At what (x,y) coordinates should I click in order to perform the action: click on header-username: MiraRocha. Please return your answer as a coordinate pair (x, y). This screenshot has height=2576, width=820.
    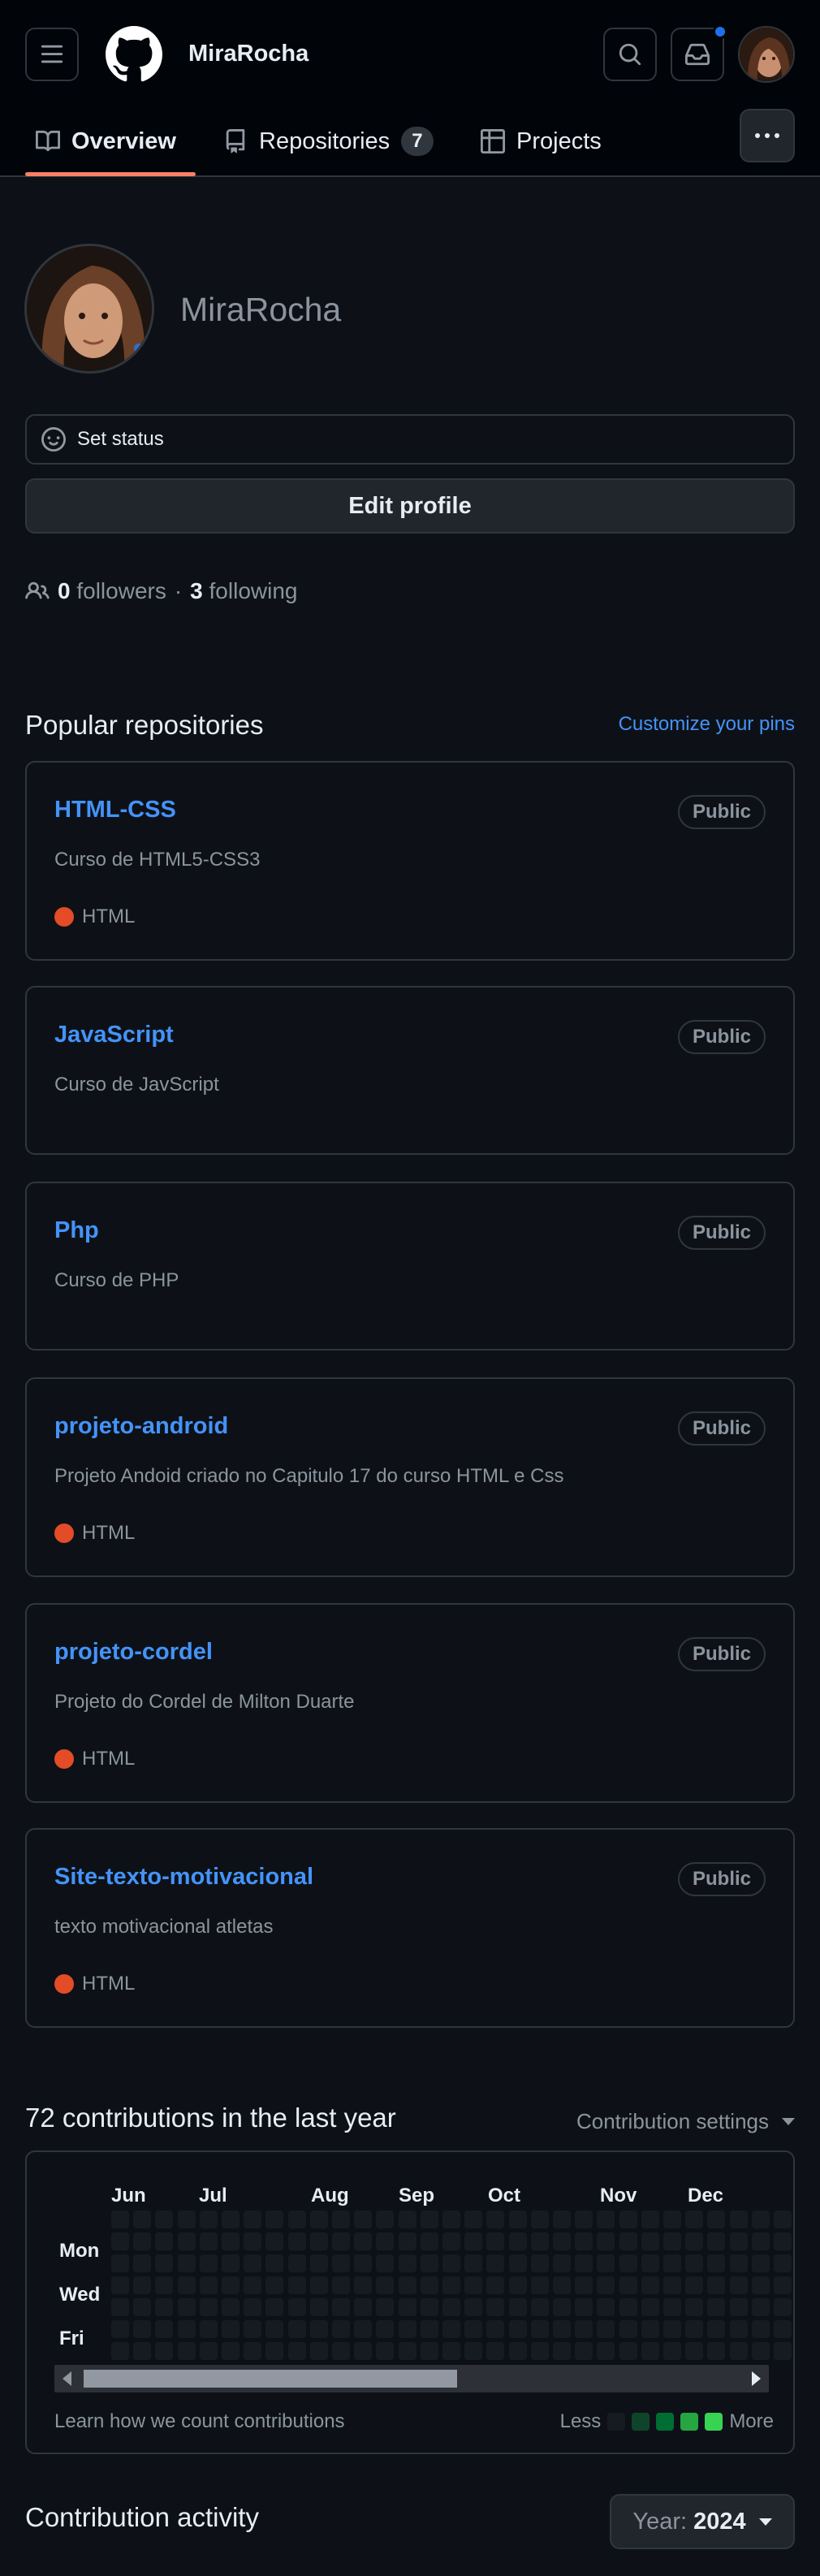
    Looking at the image, I should click on (248, 54).